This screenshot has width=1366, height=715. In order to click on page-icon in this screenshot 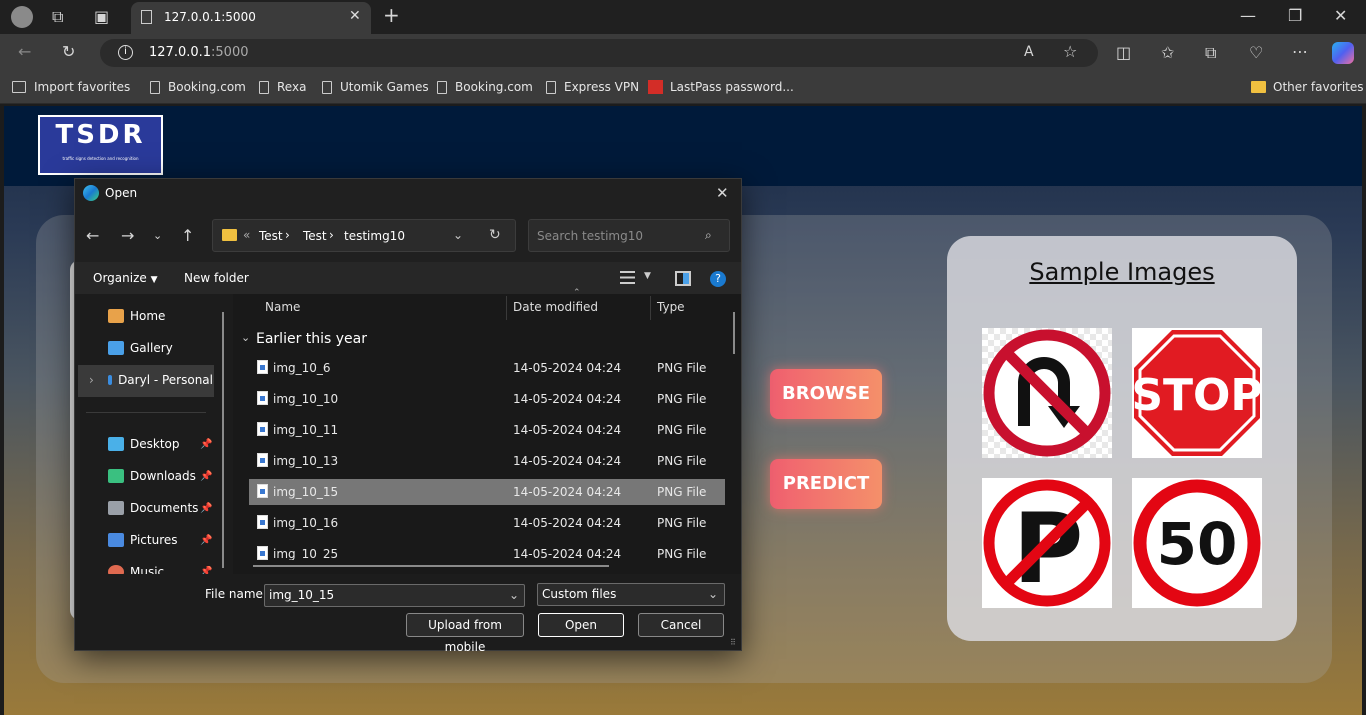, I will do `click(264, 87)`.